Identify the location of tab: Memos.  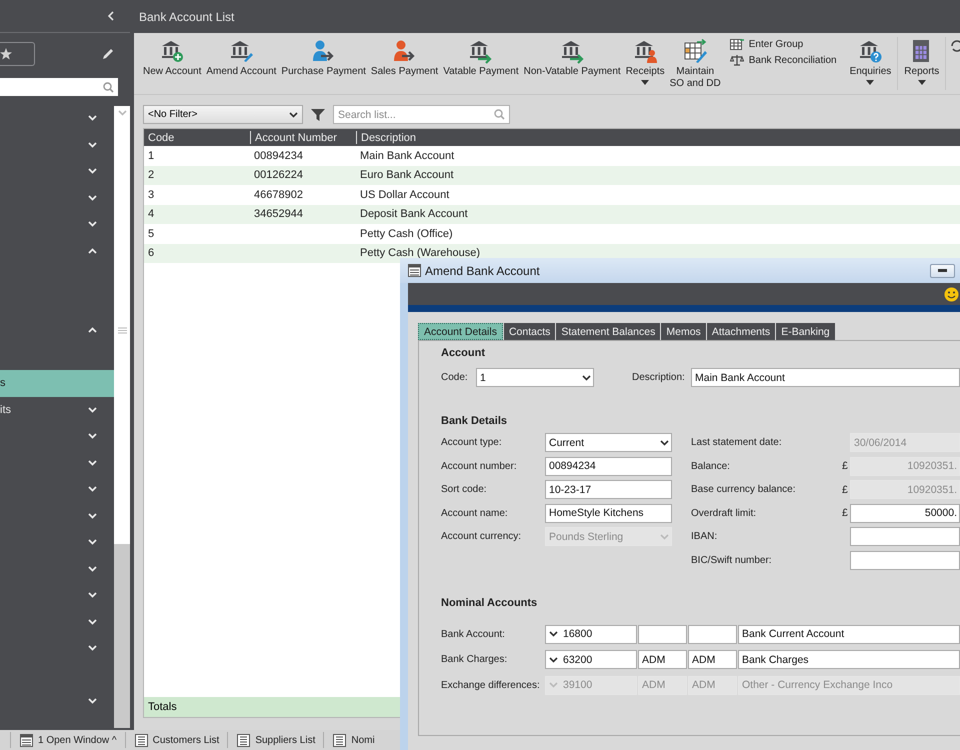
(683, 331).